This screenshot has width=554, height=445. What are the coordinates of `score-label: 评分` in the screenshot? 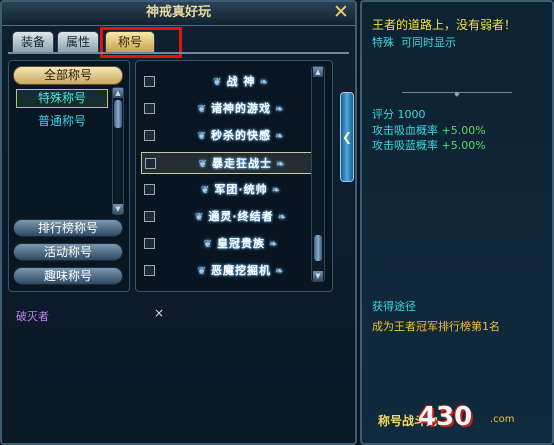 It's located at (383, 114).